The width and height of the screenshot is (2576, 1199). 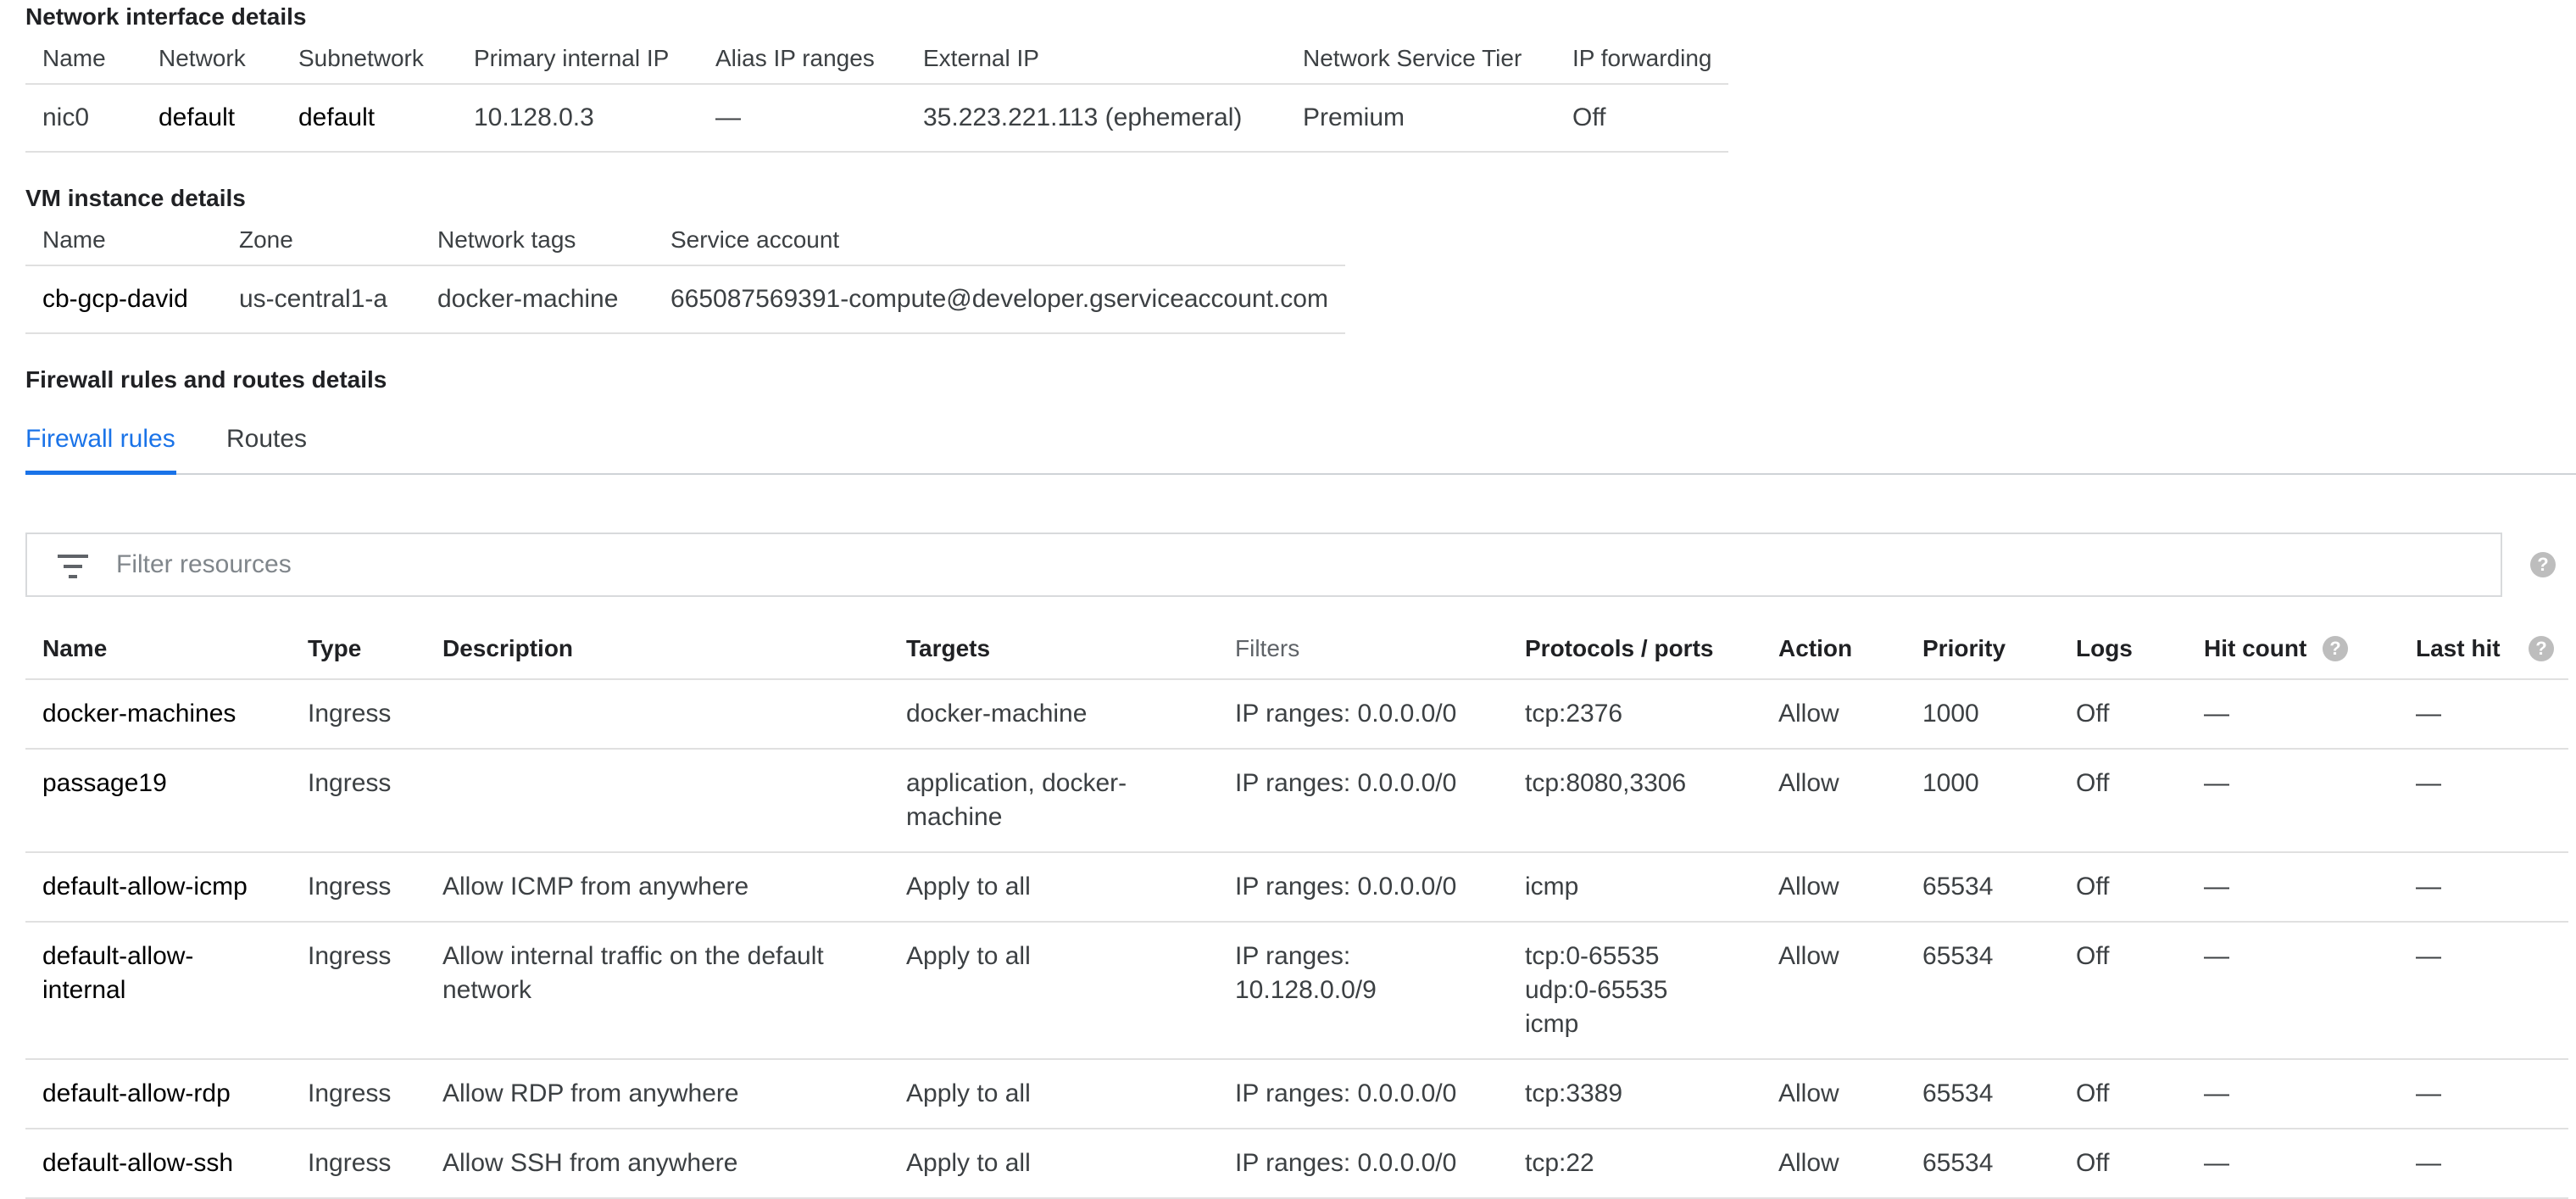 I want to click on alias-ip-ranges: —, so click(x=802, y=118).